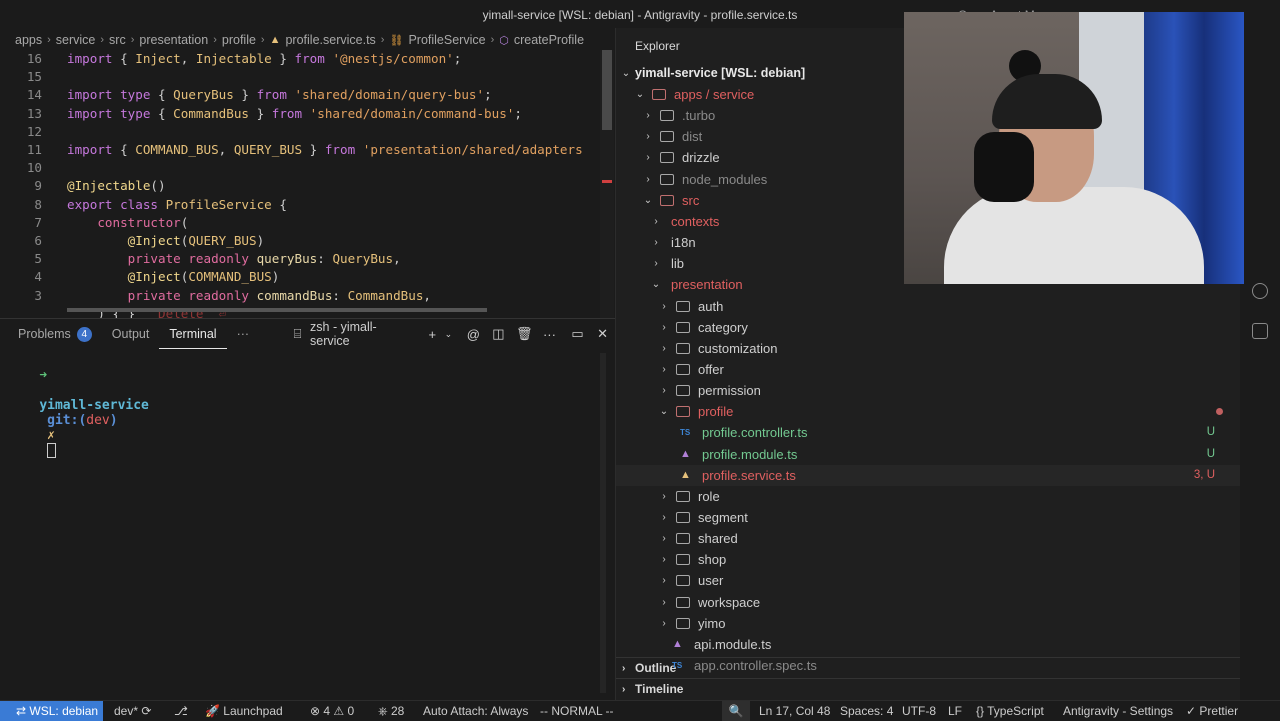  What do you see at coordinates (928, 602) in the screenshot?
I see `folder-item: › workspace` at bounding box center [928, 602].